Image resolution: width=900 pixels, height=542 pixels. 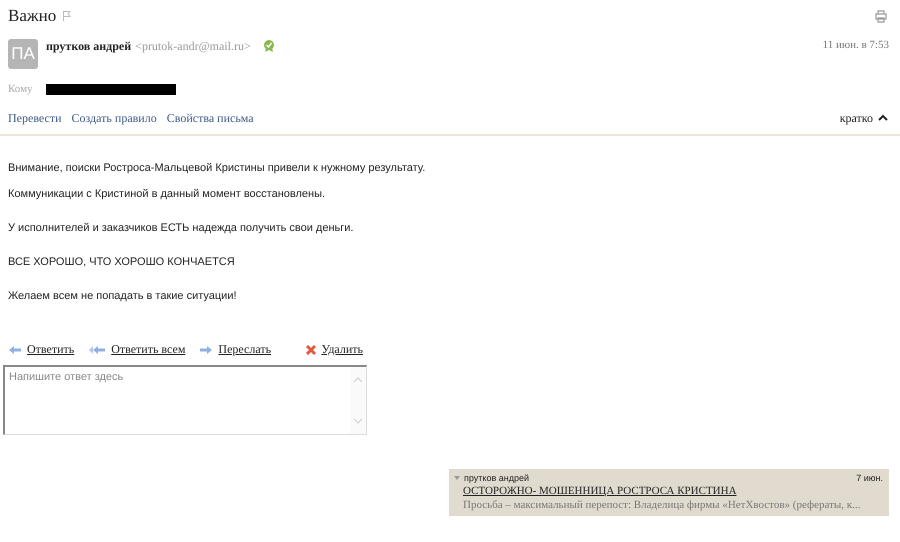 What do you see at coordinates (181, 228) in the screenshot?
I see `message-paragraph: У исполнителей и заказчиков ЕСТЬ надежда получить свои деньги.` at bounding box center [181, 228].